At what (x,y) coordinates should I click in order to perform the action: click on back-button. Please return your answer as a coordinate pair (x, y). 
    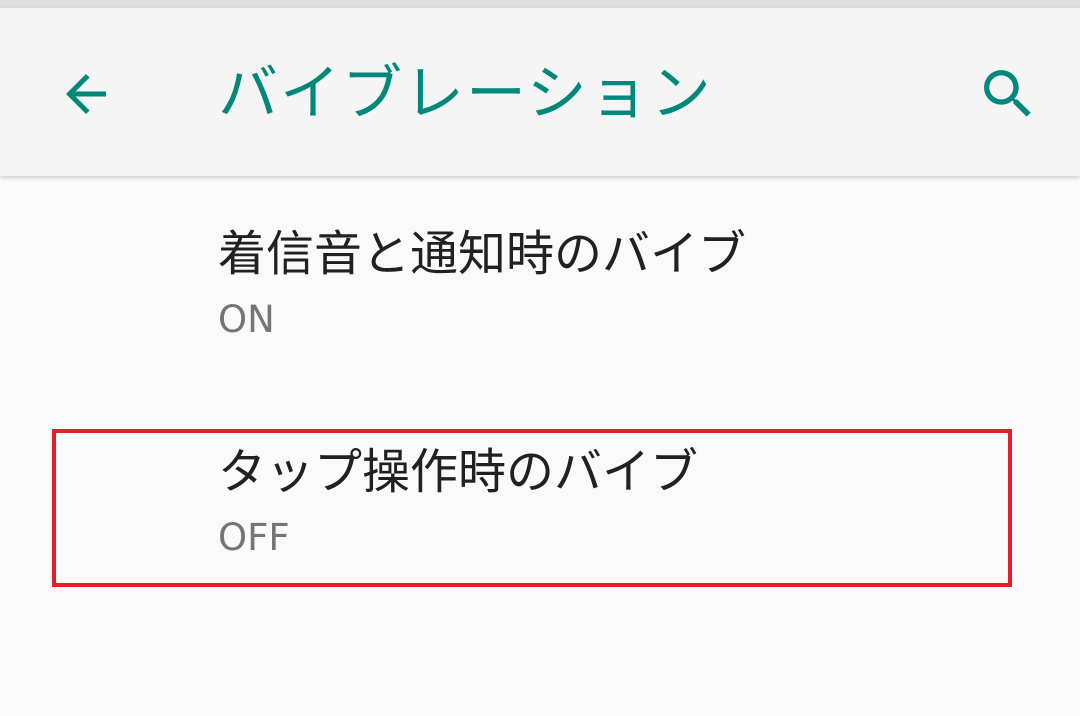
    Looking at the image, I should click on (86, 94).